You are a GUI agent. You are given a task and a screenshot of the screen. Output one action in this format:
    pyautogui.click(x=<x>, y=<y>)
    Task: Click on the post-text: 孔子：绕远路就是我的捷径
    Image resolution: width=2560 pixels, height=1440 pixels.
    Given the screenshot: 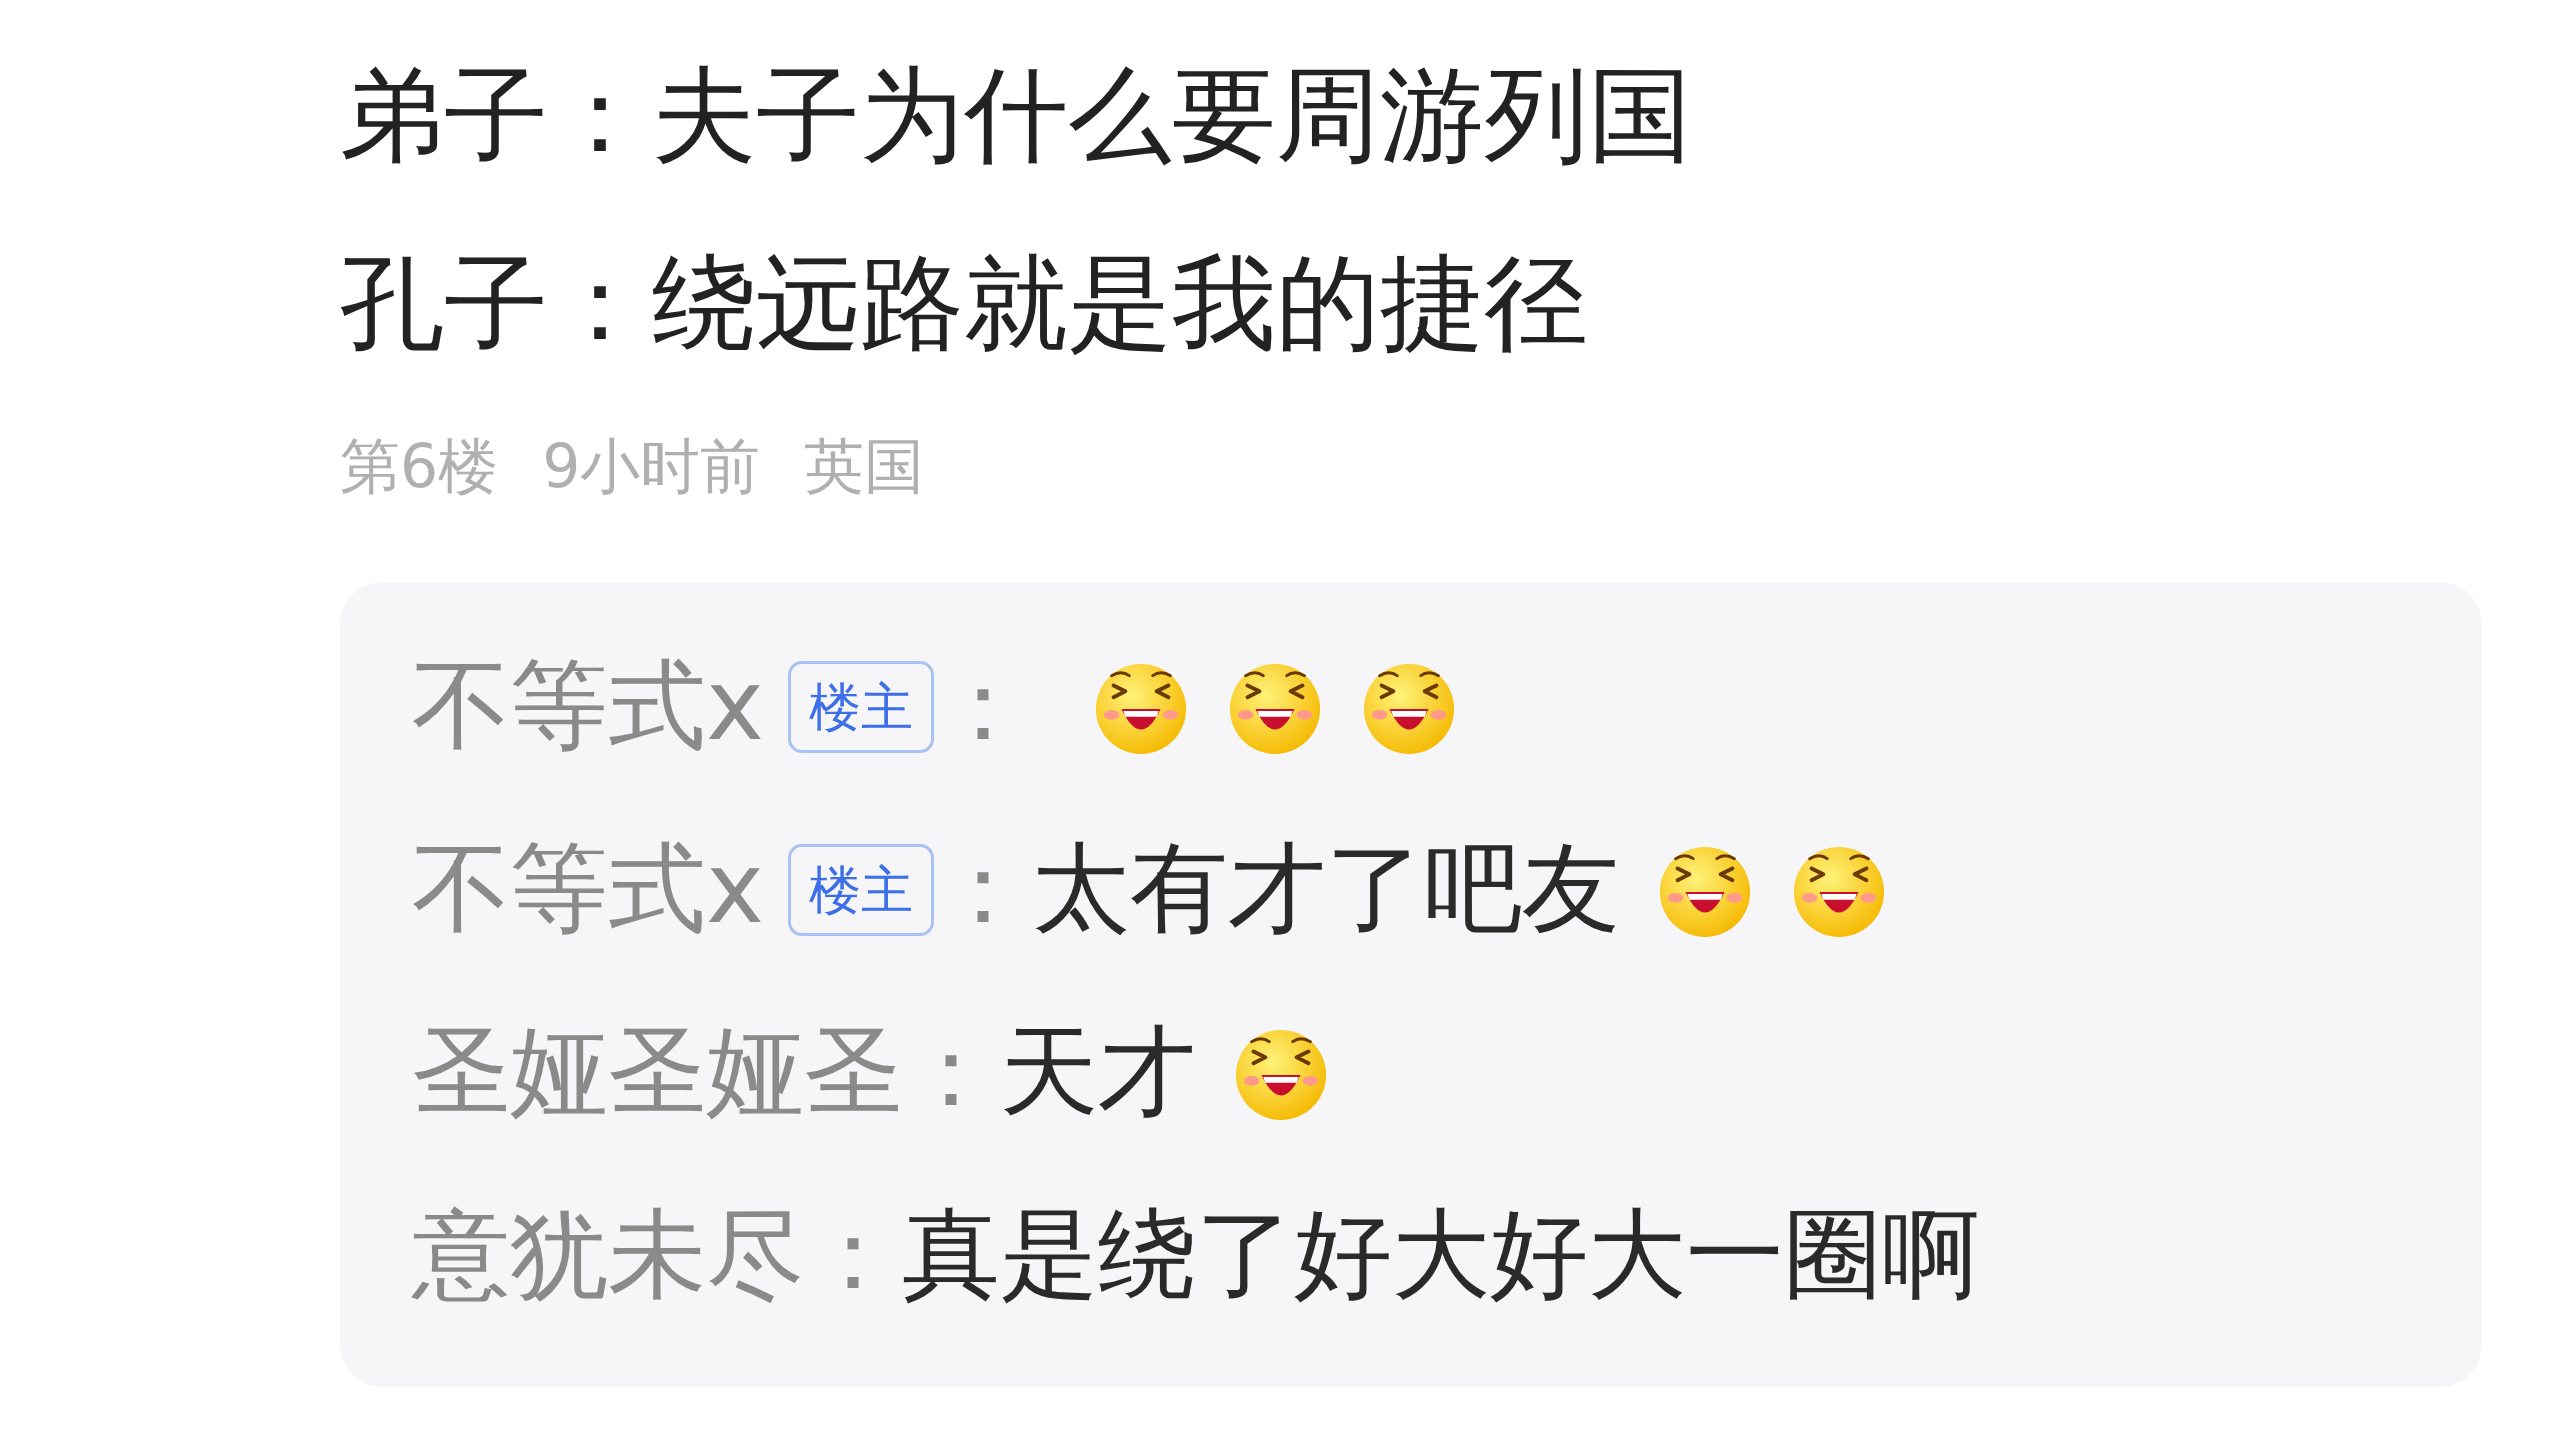 What is the action you would take?
    pyautogui.click(x=964, y=303)
    